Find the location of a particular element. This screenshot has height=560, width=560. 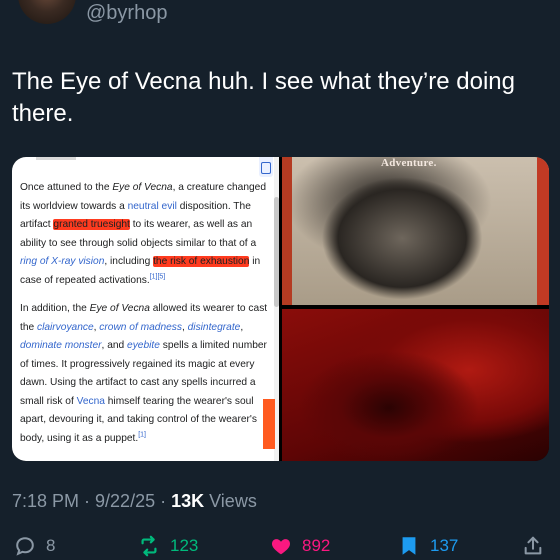

action-bar: 8 123 892 137 is located at coordinates (280, 546).